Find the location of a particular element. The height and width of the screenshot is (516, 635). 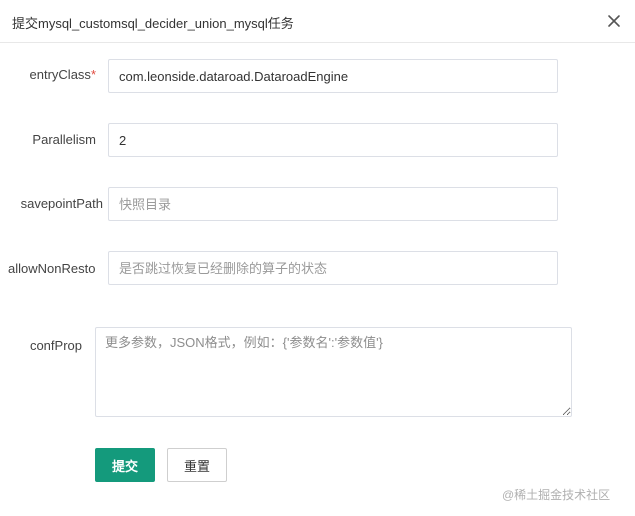

dialog-title: 提交mysql_customsql_decider_union_mysql任务 is located at coordinates (153, 23).